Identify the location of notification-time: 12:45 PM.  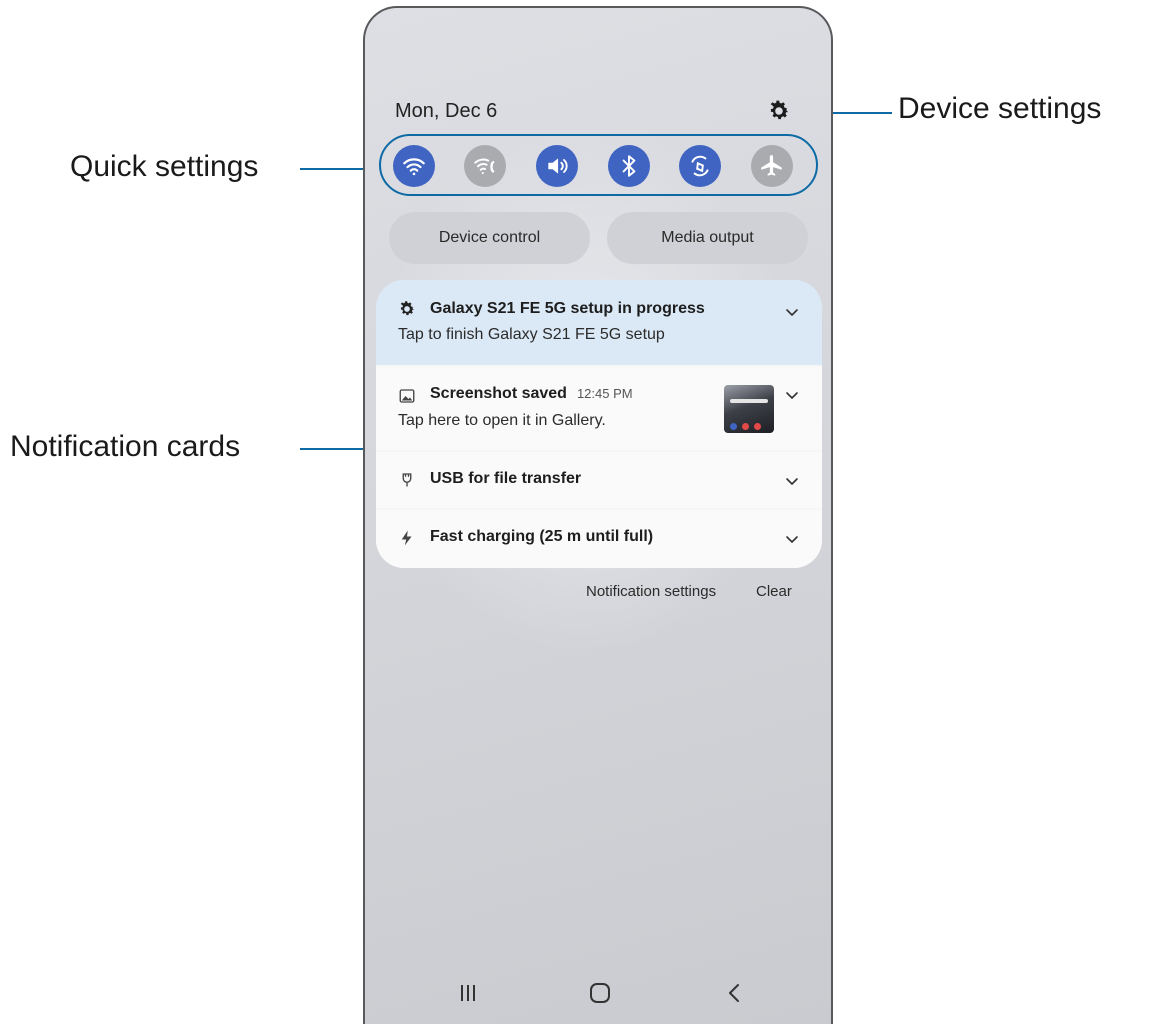
(604, 393).